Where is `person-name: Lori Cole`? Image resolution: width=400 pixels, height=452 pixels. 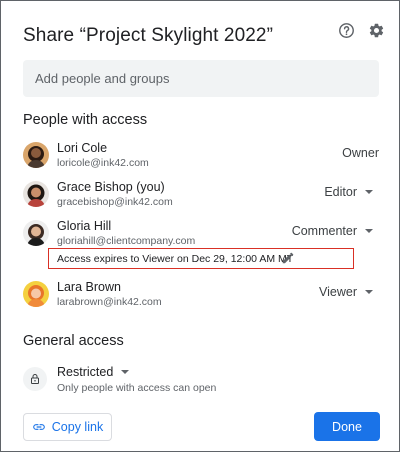
person-name: Lori Cole is located at coordinates (82, 148).